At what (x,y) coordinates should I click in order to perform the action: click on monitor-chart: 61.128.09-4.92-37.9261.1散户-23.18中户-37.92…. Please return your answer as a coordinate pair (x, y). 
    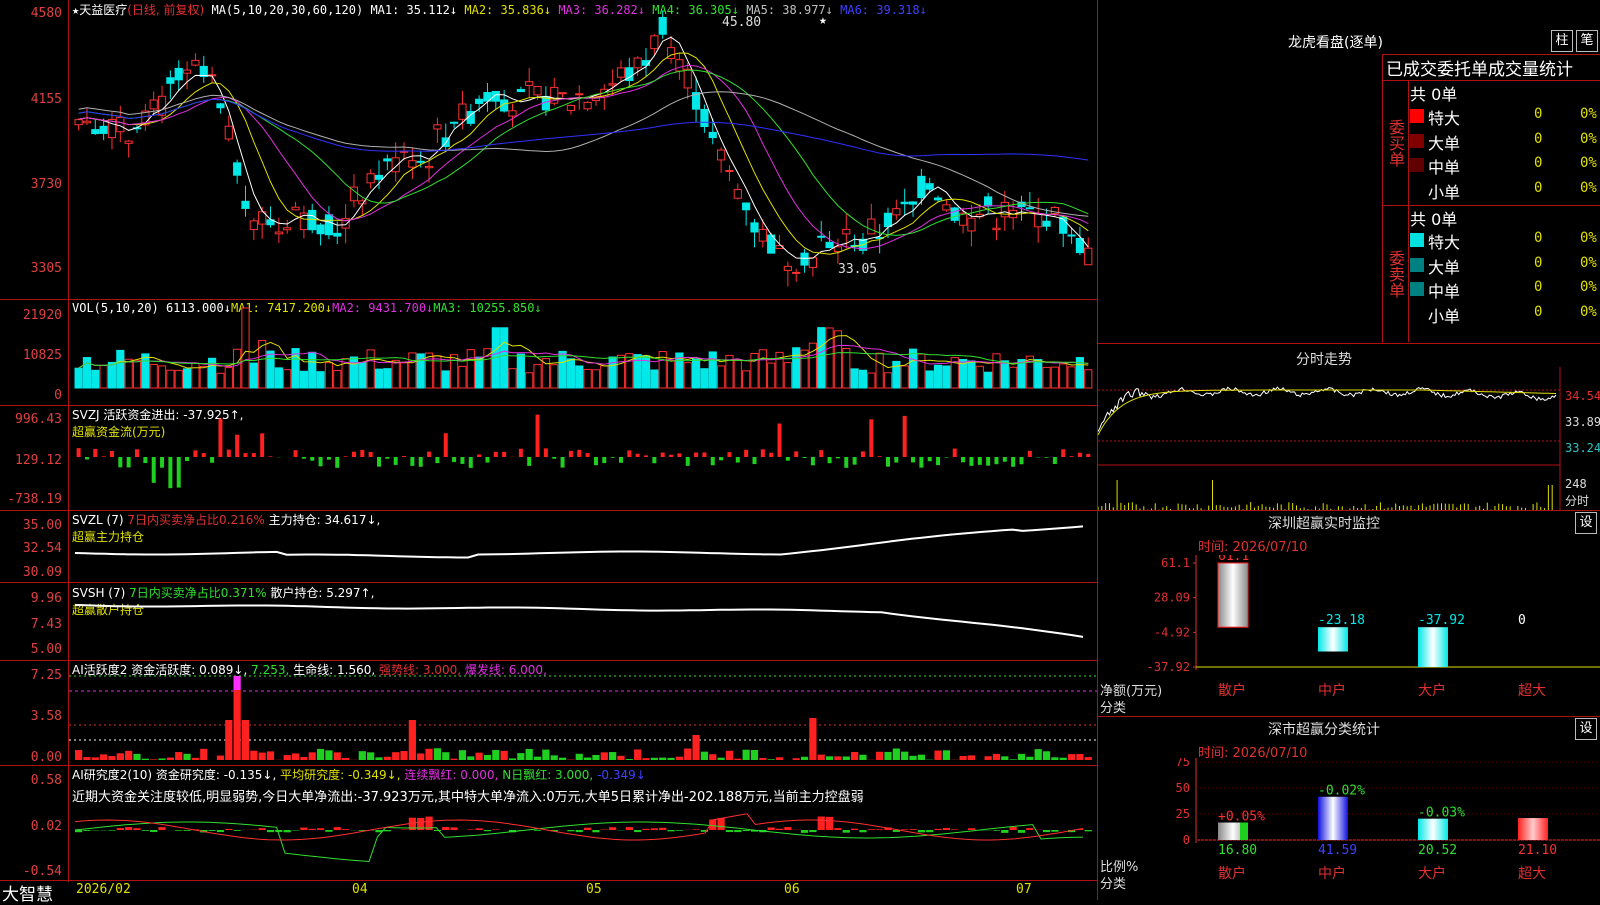
    Looking at the image, I should click on (1349, 635).